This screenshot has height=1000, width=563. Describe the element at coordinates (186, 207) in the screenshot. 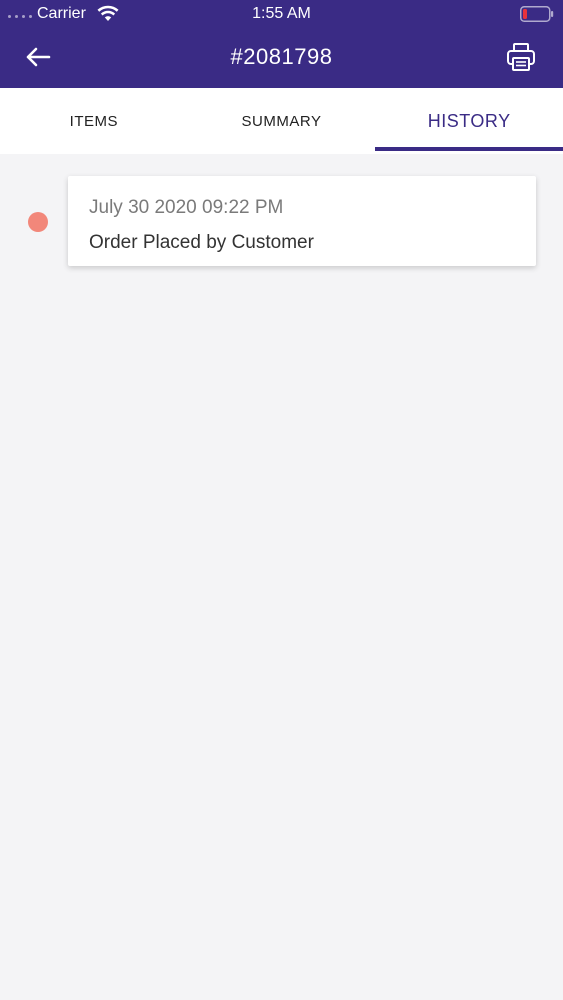

I see `history-entry-date: July 30 2020 09:22 PM` at that location.